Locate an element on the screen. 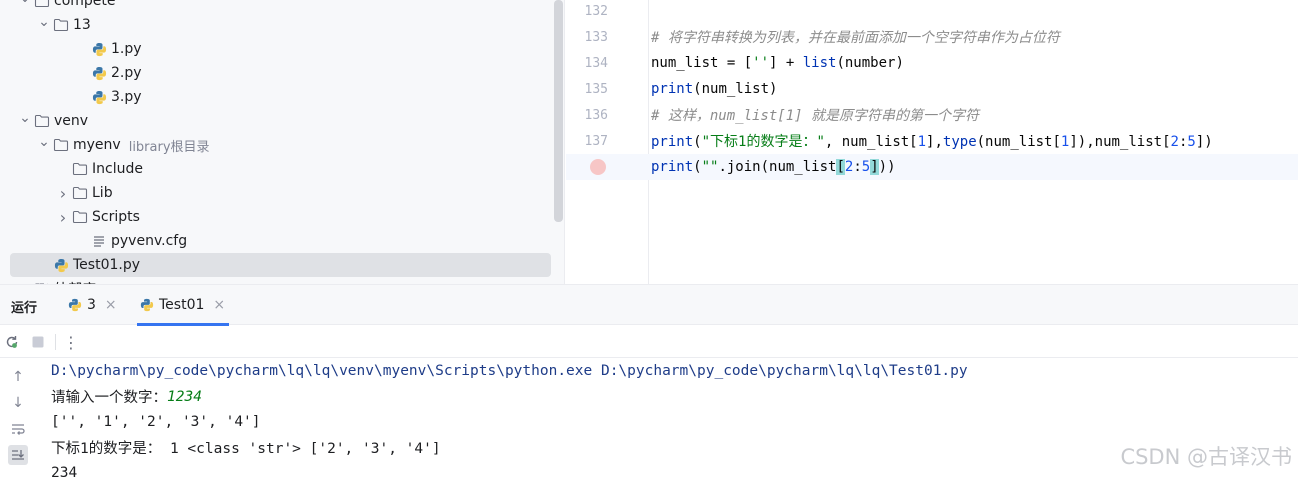 This screenshot has width=1298, height=479. tree-item-pyvenv-cfg: pyvenv.cfg is located at coordinates (276, 241).